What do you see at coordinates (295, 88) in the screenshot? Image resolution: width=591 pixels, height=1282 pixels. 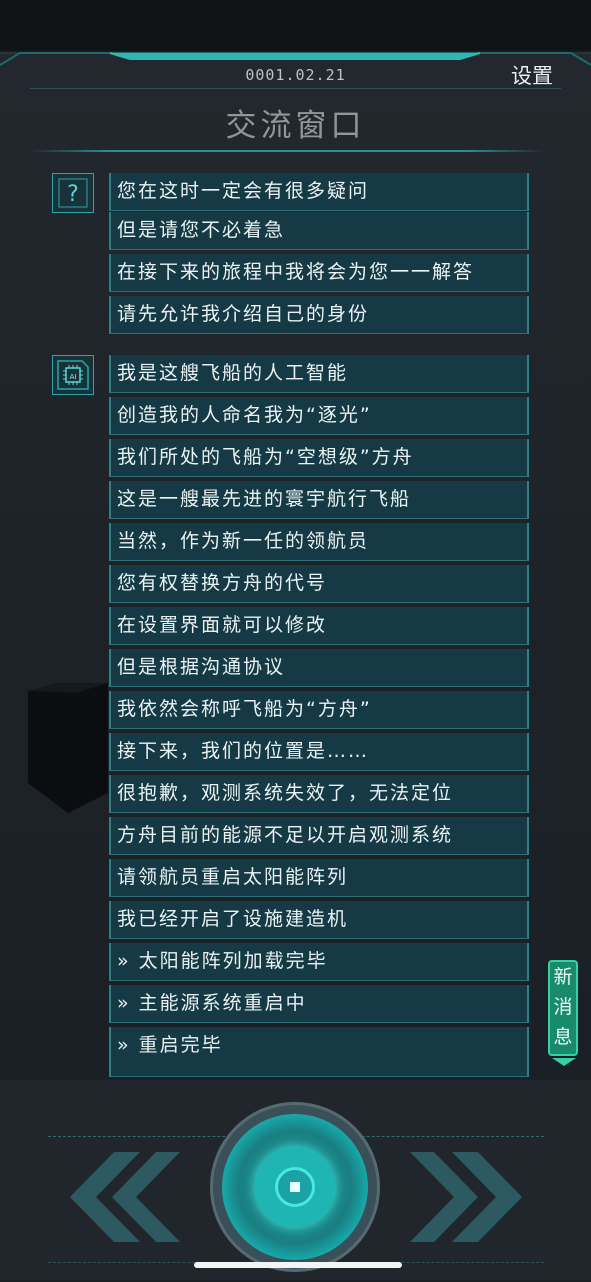 I see `header-divider` at bounding box center [295, 88].